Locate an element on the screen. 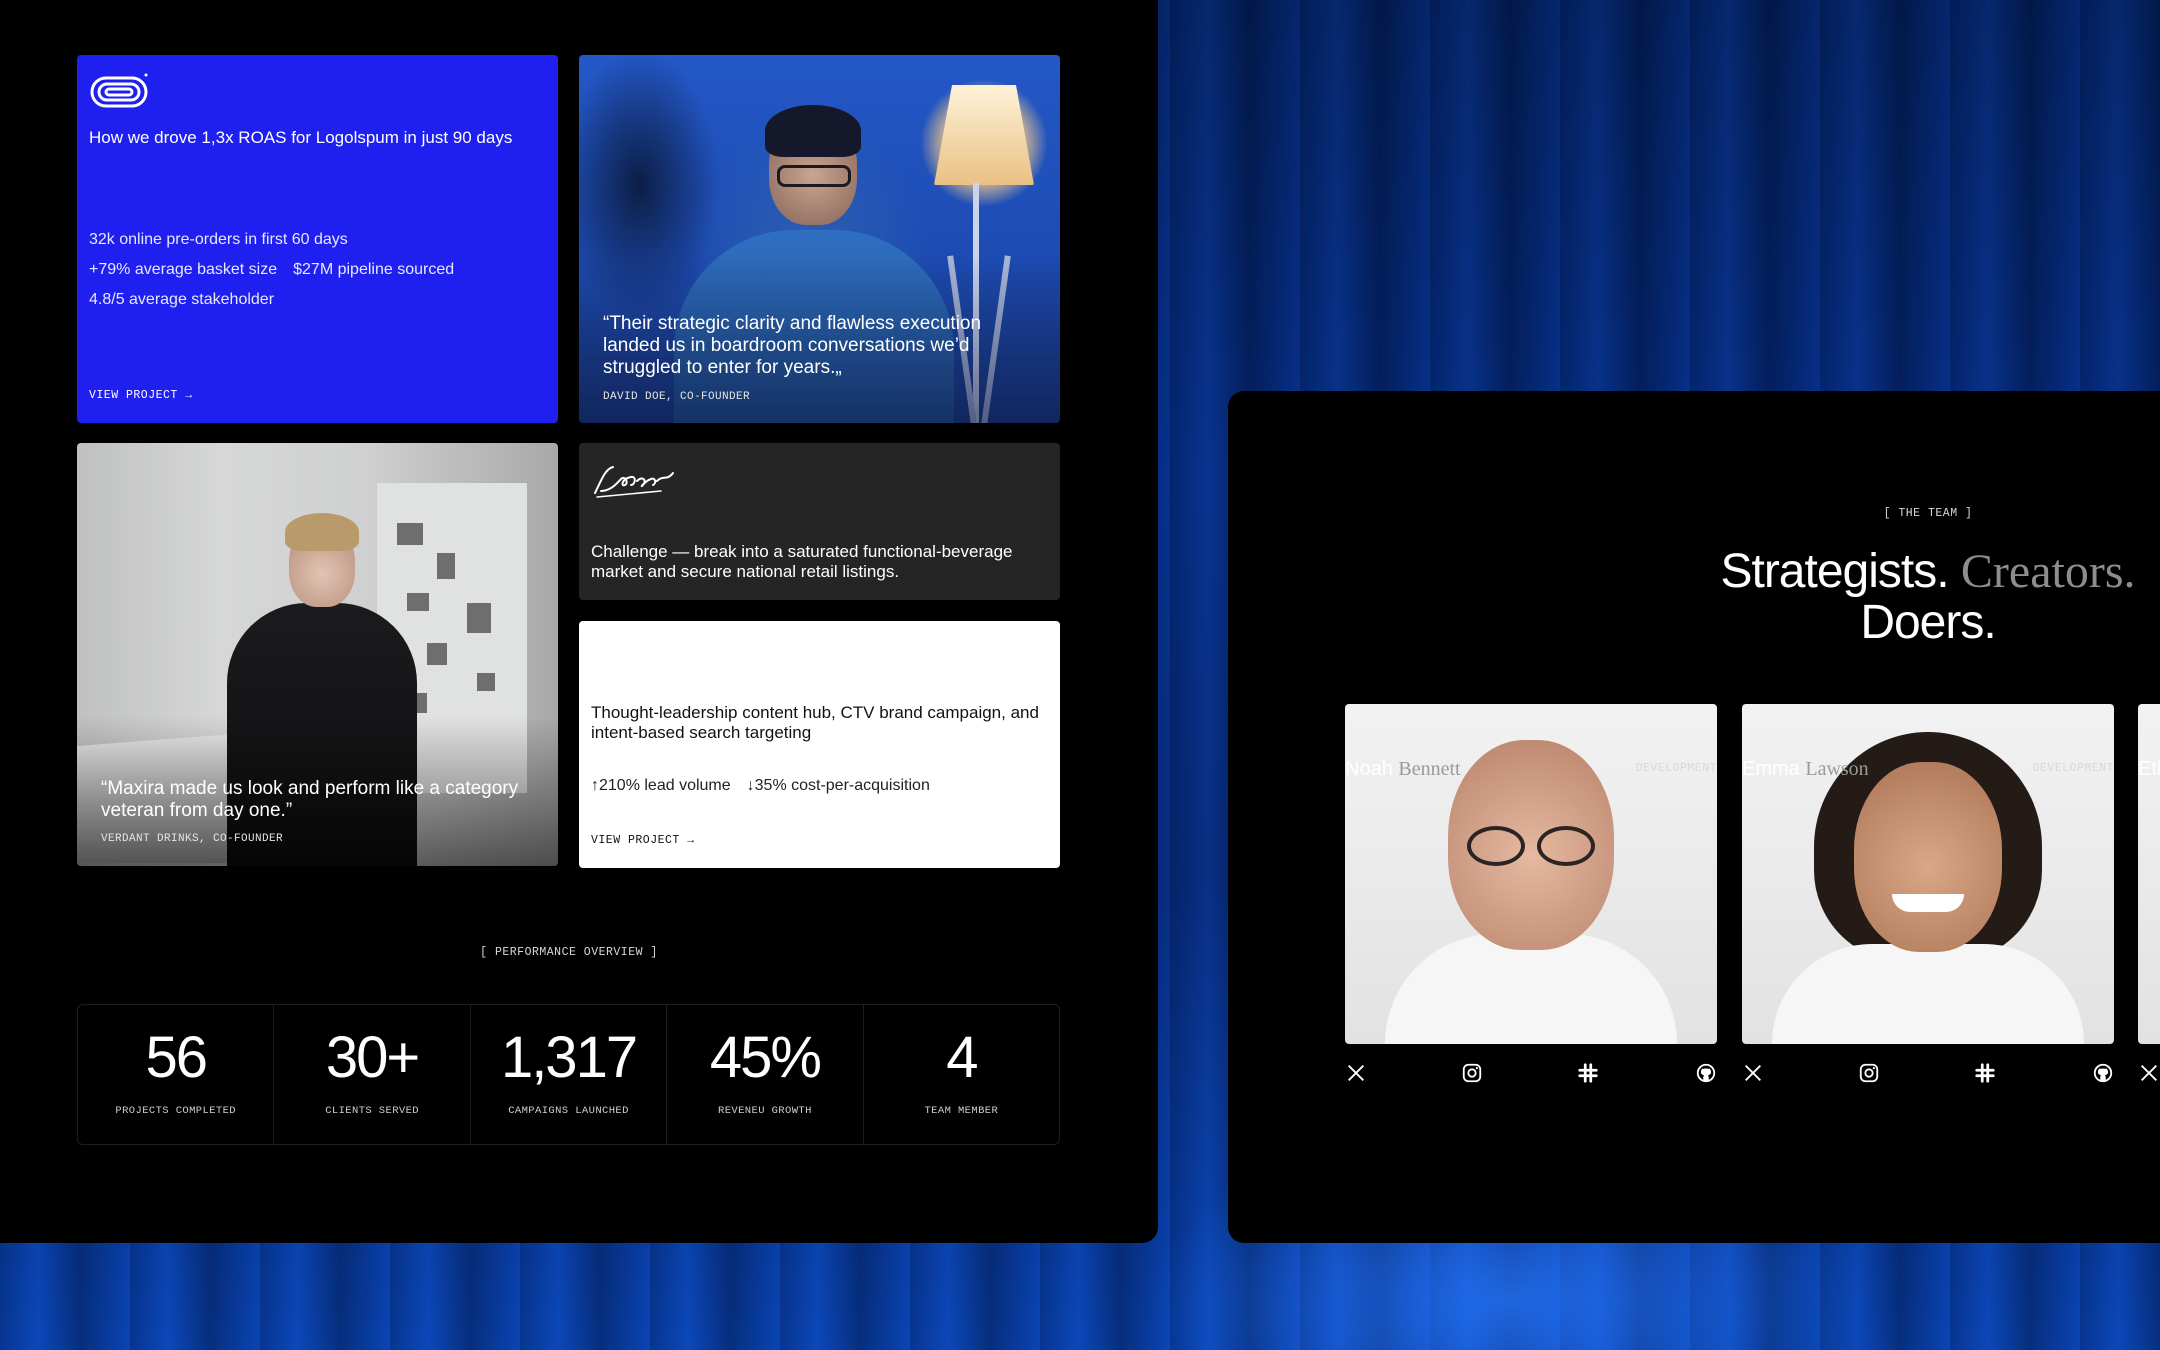 The width and height of the screenshot is (2160, 1350). heading-word: Strategists. is located at coordinates (1834, 571).